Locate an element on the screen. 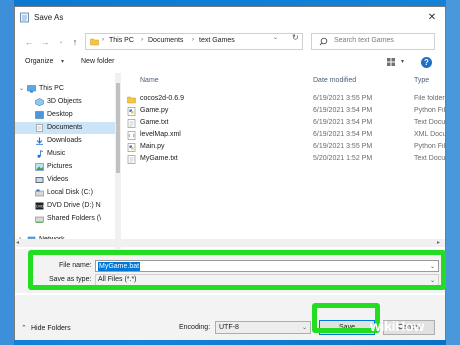 The width and height of the screenshot is (460, 345). videos-icon is located at coordinates (39, 180).